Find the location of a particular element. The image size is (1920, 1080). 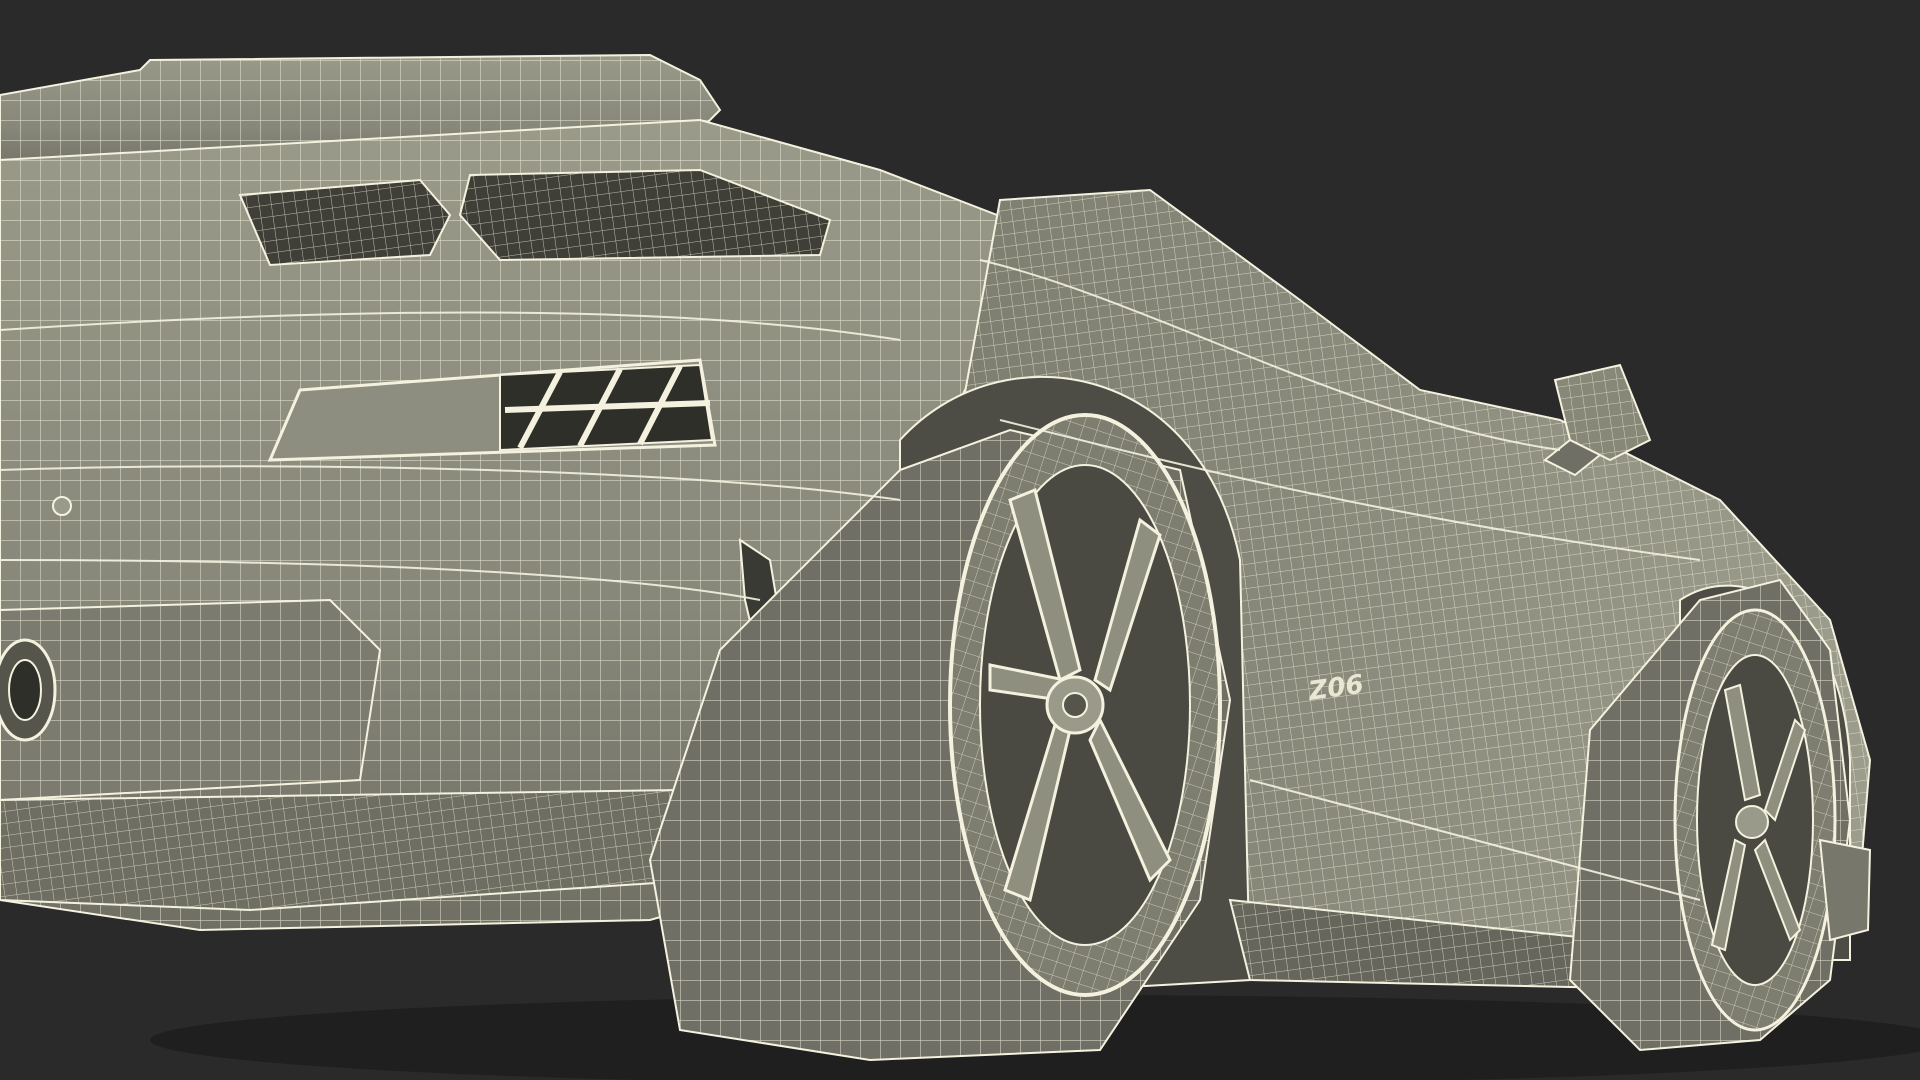

front-splitter is located at coordinates (1845, 890).